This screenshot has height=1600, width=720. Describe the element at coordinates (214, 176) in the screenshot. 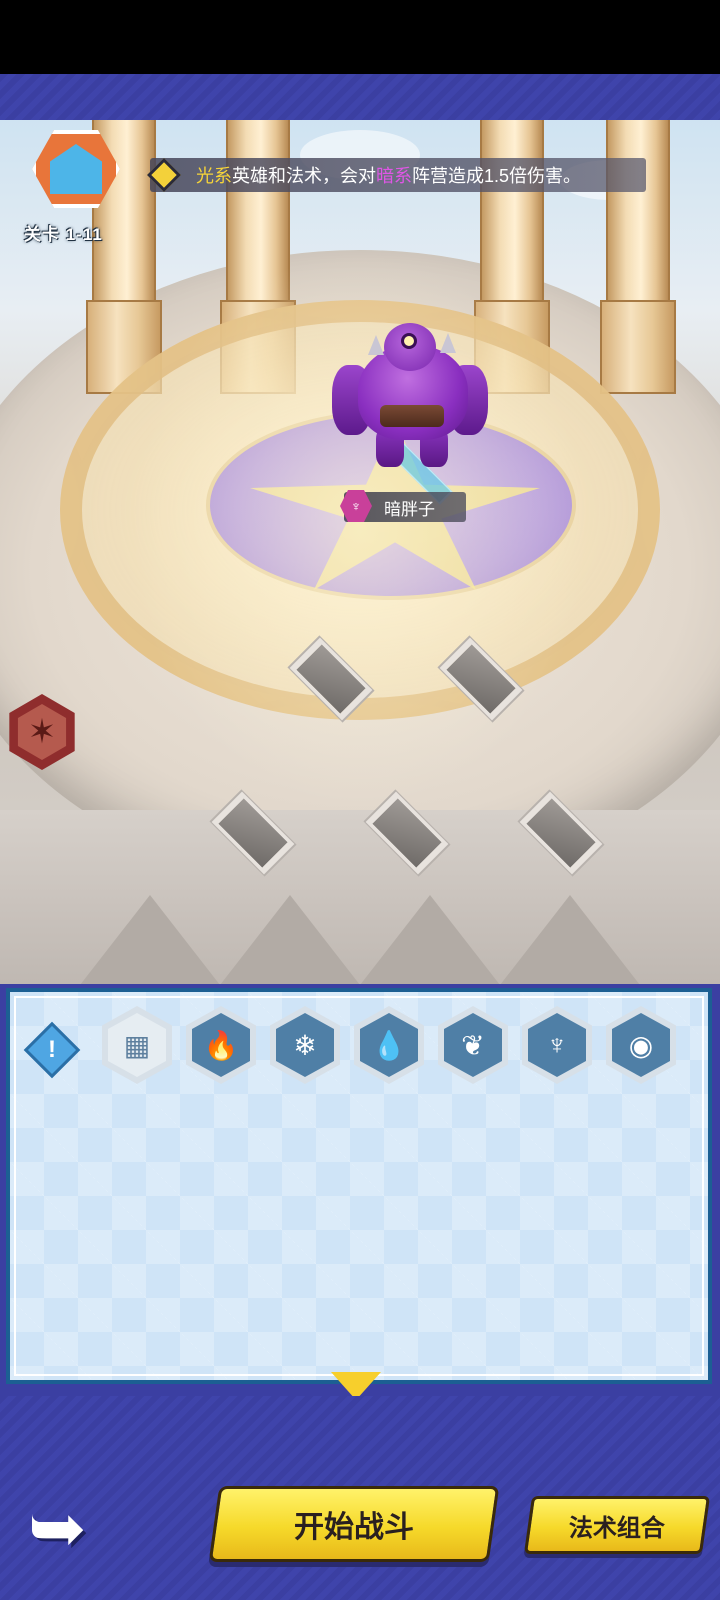

I see `tip-element-light: 光系` at that location.